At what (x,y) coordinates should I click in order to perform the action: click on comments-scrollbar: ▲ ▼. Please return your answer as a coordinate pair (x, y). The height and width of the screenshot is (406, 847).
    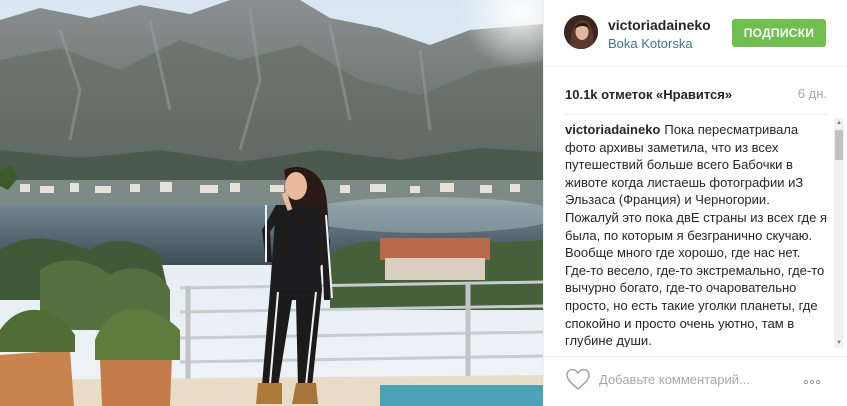
    Looking at the image, I should click on (839, 233).